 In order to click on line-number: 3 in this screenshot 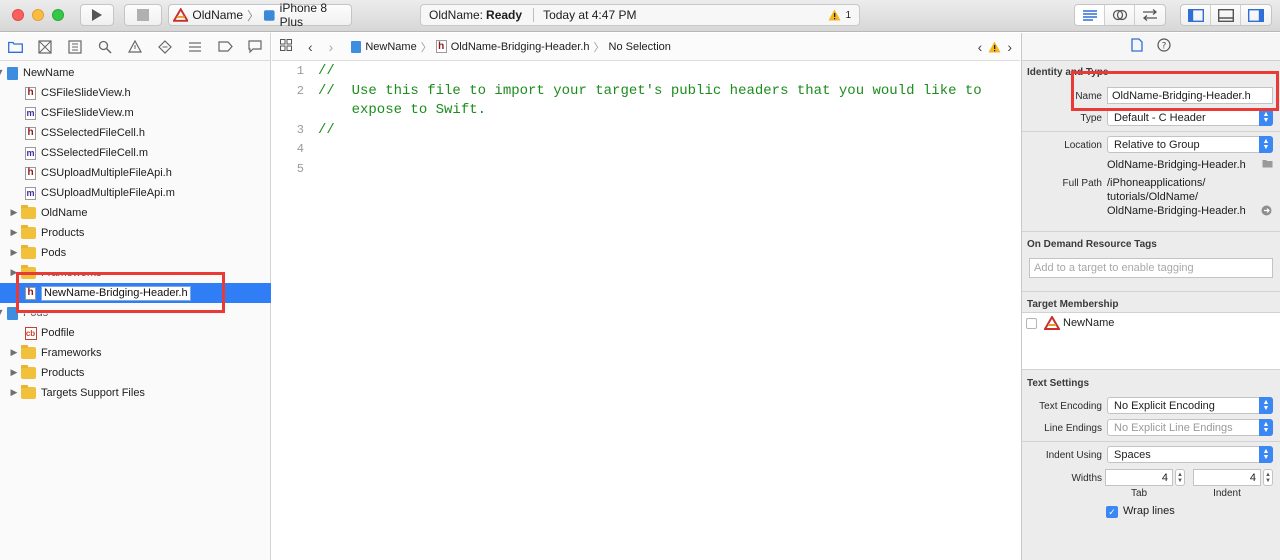, I will do `click(300, 129)`.